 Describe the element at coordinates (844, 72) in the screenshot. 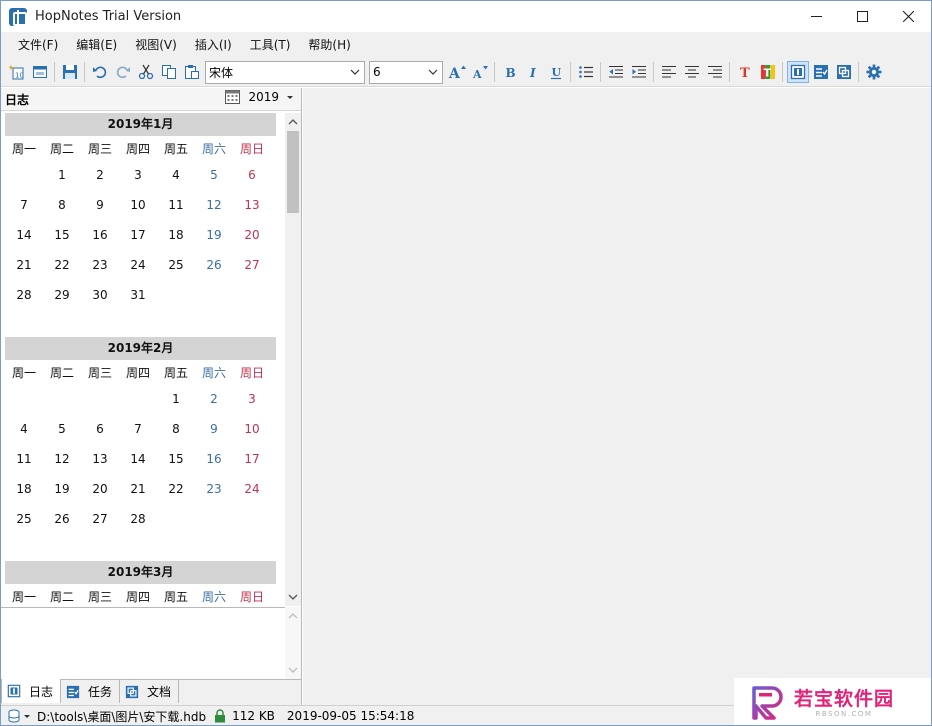

I see `view-documents-button` at that location.